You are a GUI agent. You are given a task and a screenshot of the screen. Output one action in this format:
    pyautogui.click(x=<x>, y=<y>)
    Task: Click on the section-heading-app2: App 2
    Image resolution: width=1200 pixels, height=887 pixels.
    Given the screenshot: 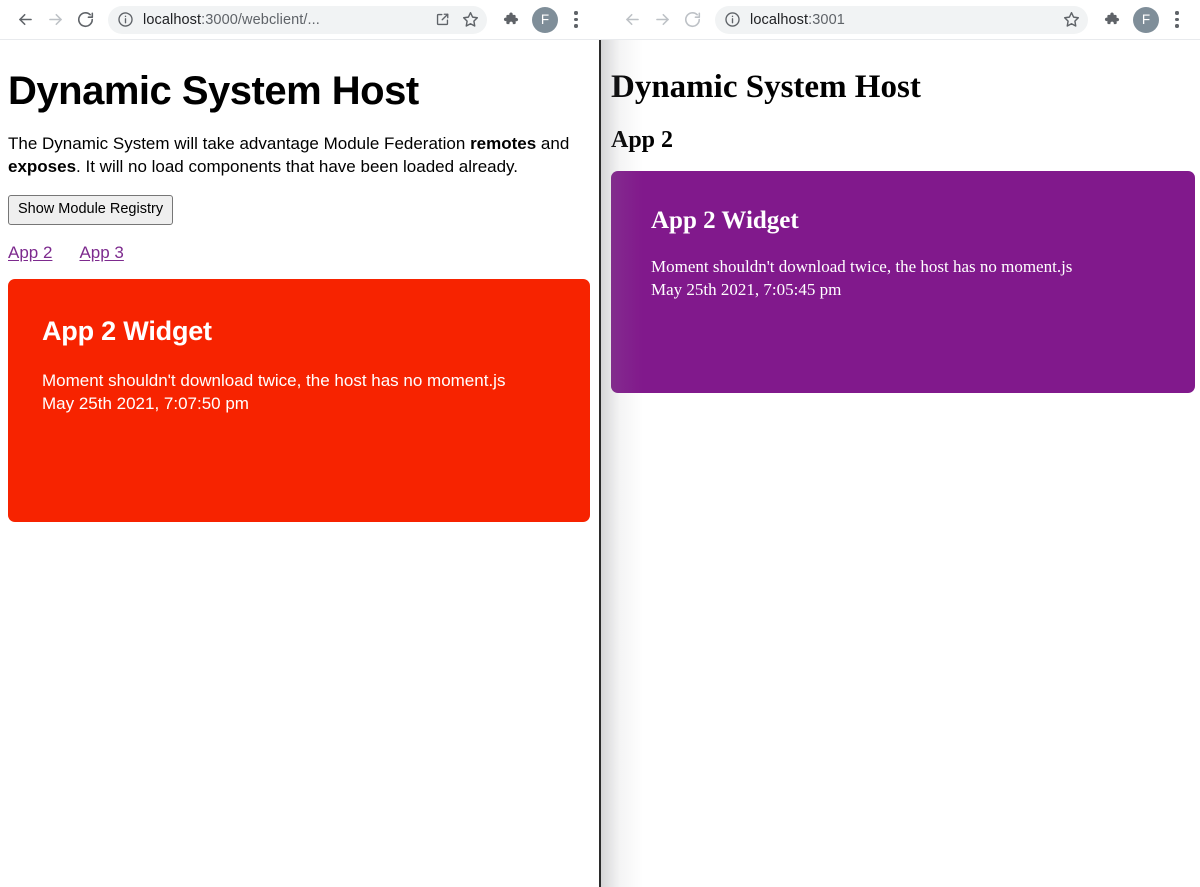 What is the action you would take?
    pyautogui.click(x=642, y=140)
    